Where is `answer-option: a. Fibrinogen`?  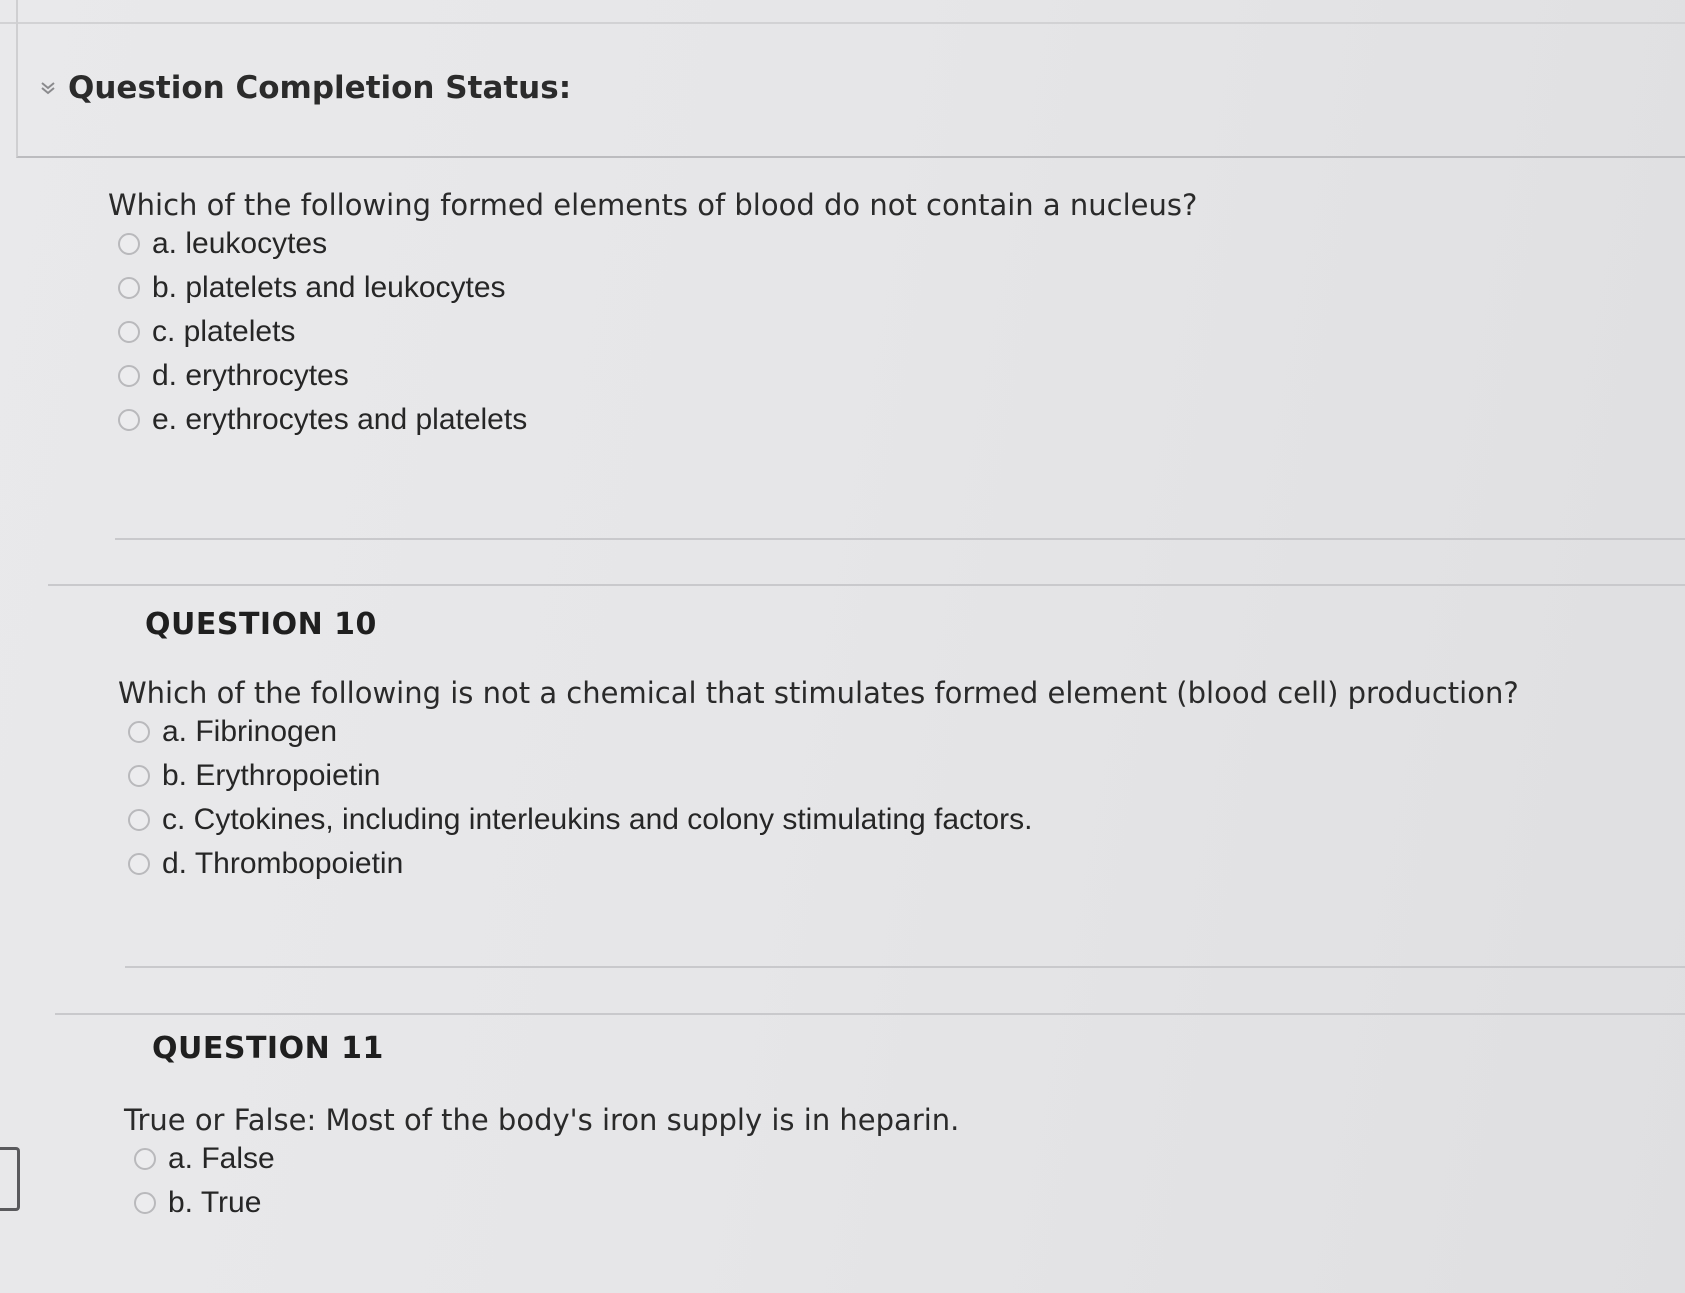
answer-option: a. Fibrinogen is located at coordinates (823, 732).